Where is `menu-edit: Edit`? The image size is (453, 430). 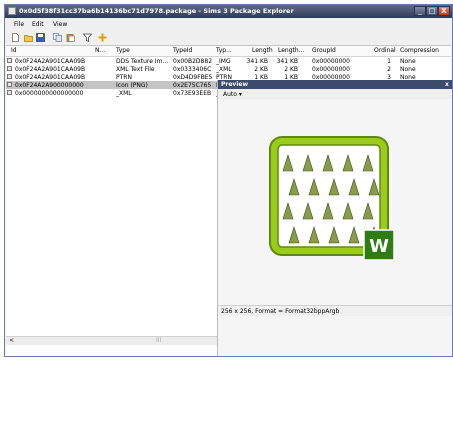
menu-edit: Edit is located at coordinates (38, 24).